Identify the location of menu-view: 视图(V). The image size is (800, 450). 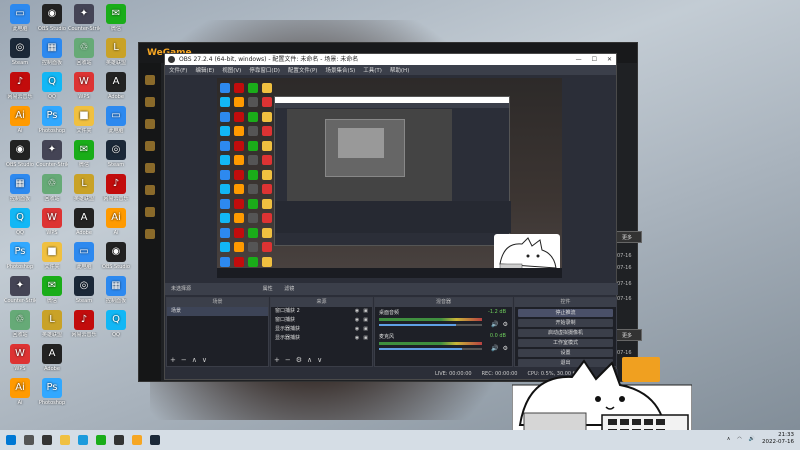
(231, 70).